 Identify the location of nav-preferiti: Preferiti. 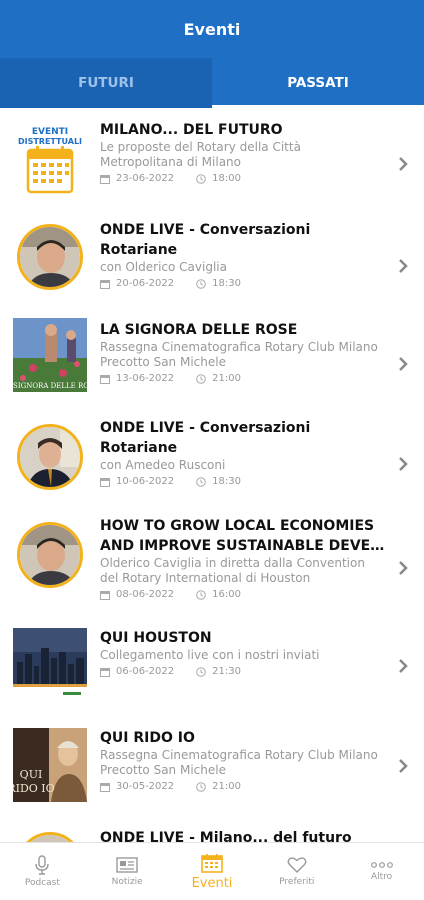
(296, 871).